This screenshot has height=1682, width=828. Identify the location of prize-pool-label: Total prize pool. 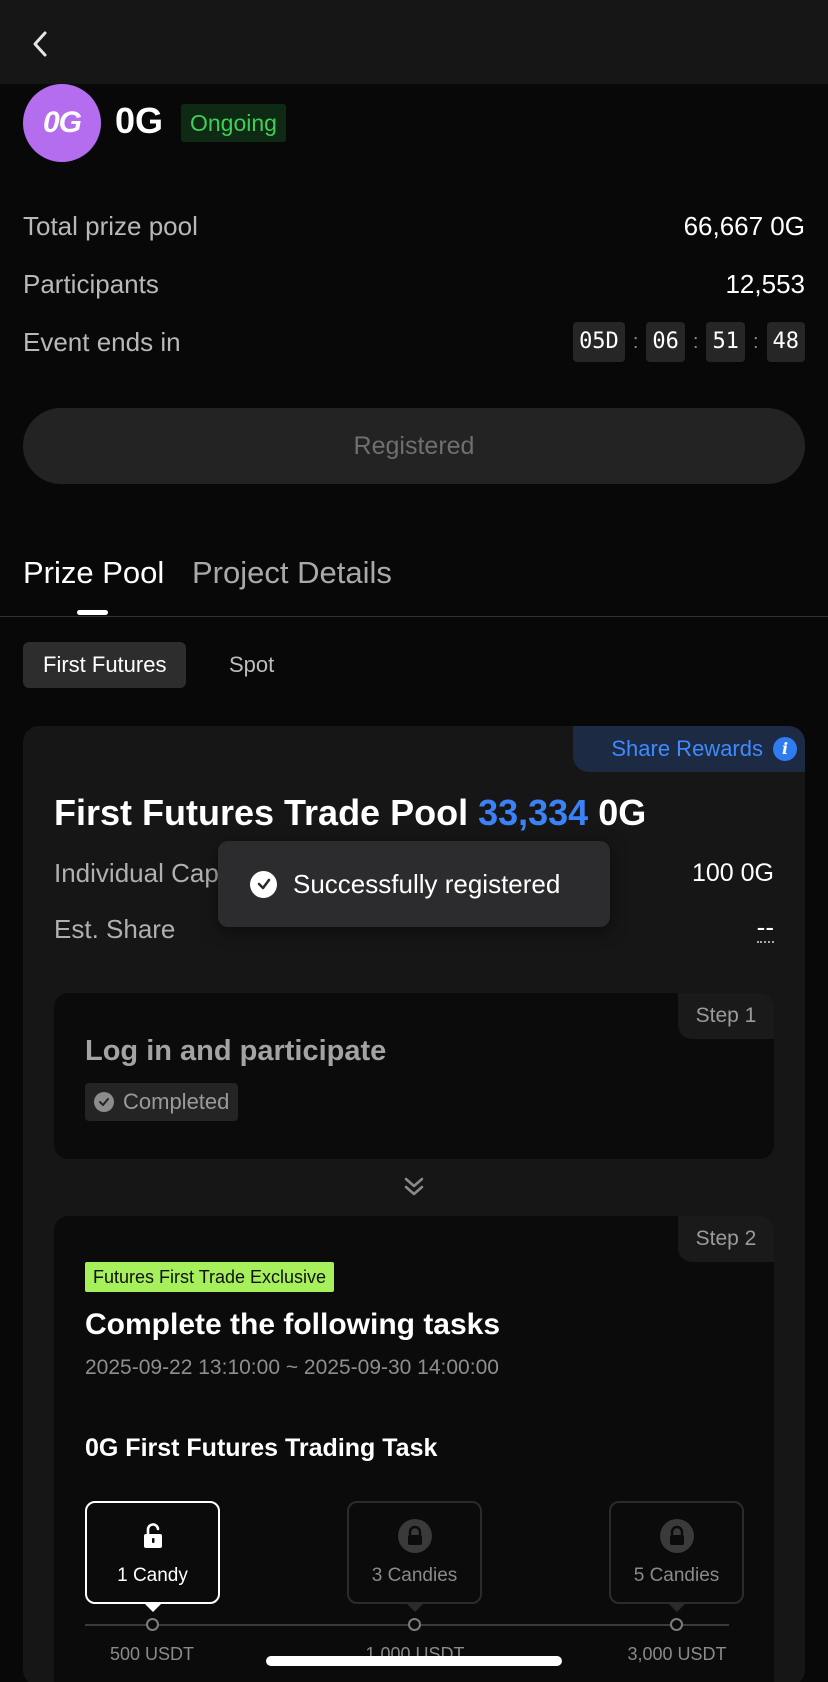
(110, 225).